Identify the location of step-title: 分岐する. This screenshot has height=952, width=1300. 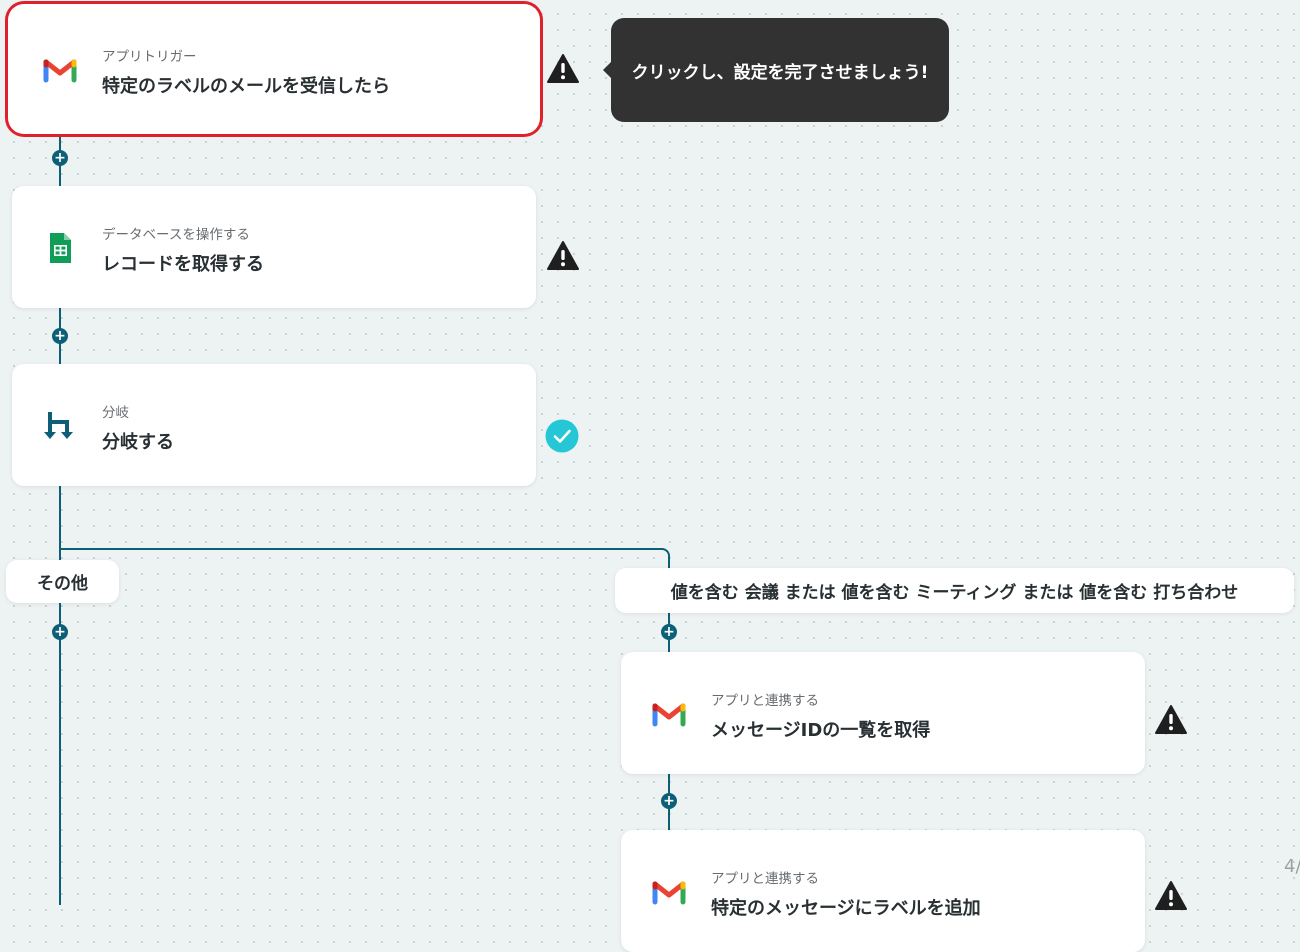
(138, 442).